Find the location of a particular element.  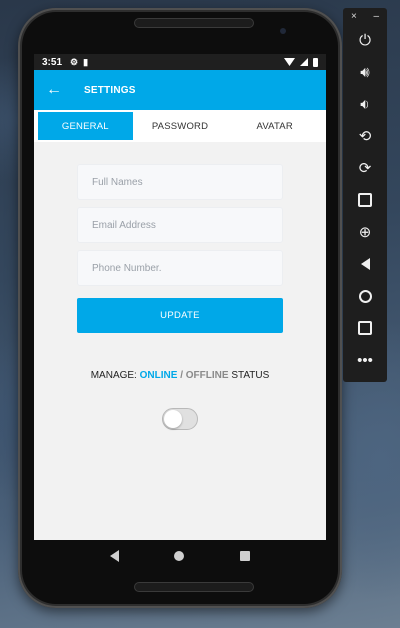

volume-up-icon: 🔊︎ is located at coordinates (365, 72).